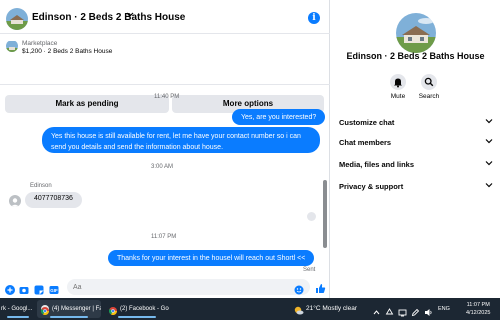 The width and height of the screenshot is (500, 322). I want to click on svg-text: GIF, so click(54, 290).